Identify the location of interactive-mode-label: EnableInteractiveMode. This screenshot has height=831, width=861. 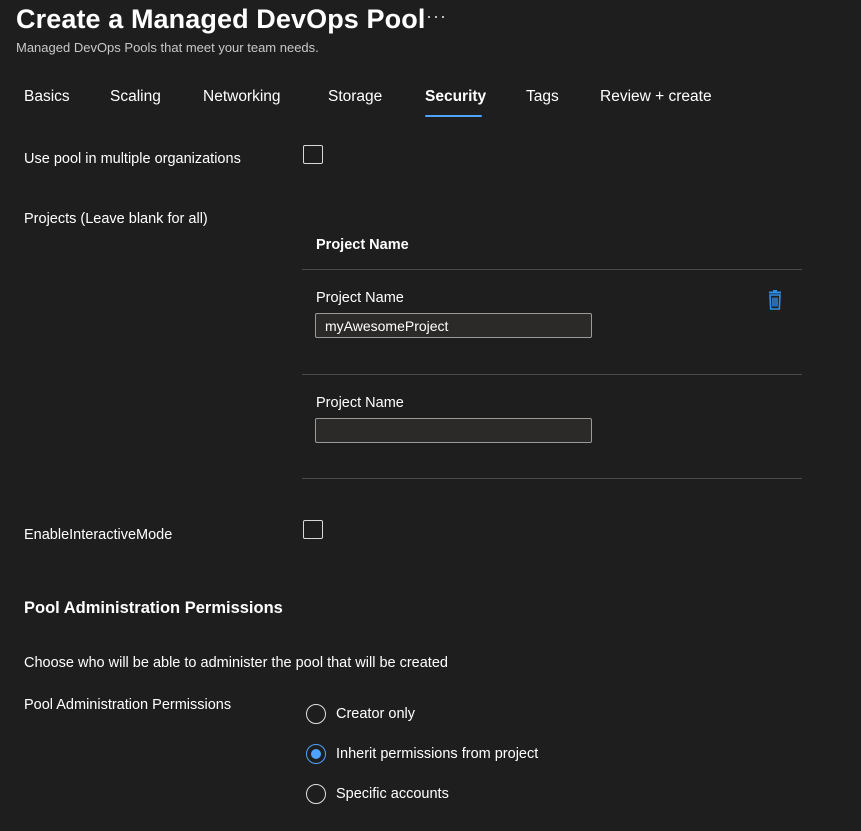
(98, 535).